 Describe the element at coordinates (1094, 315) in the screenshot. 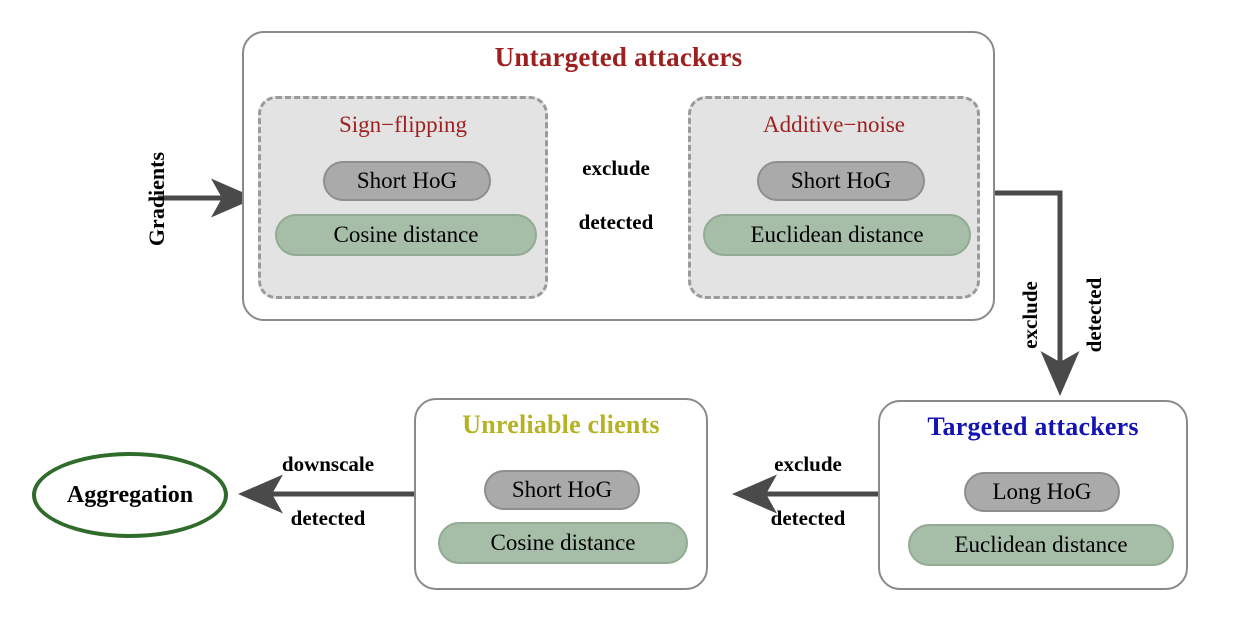

I see `arrow-label-detected-2: detected` at that location.